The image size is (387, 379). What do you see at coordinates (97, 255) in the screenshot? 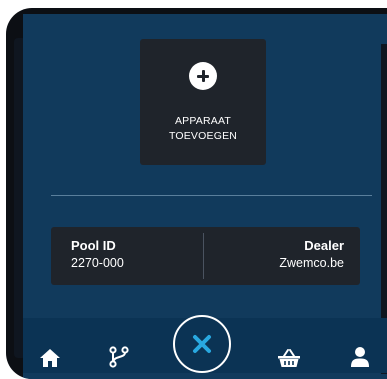
I see `pool-id-block: Pool ID 2270-000` at bounding box center [97, 255].